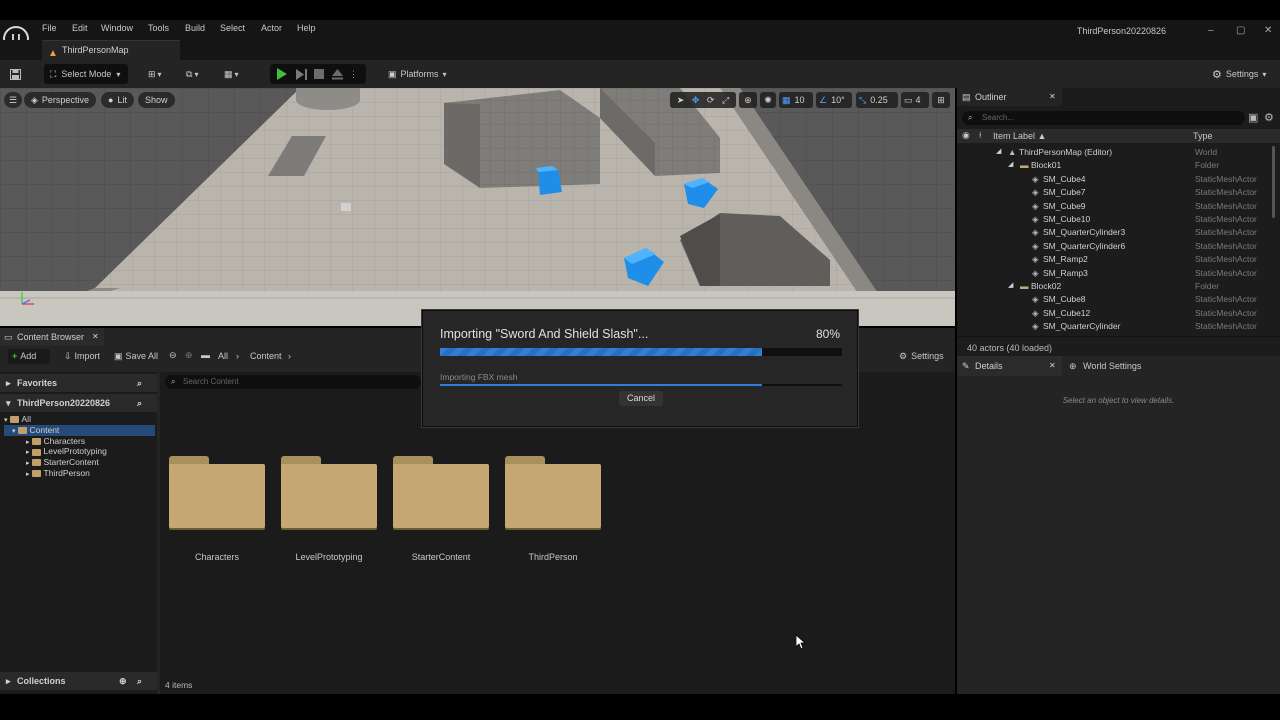  Describe the element at coordinates (79, 441) in the screenshot. I see `folder-tree-item: ▸ Characters` at that location.